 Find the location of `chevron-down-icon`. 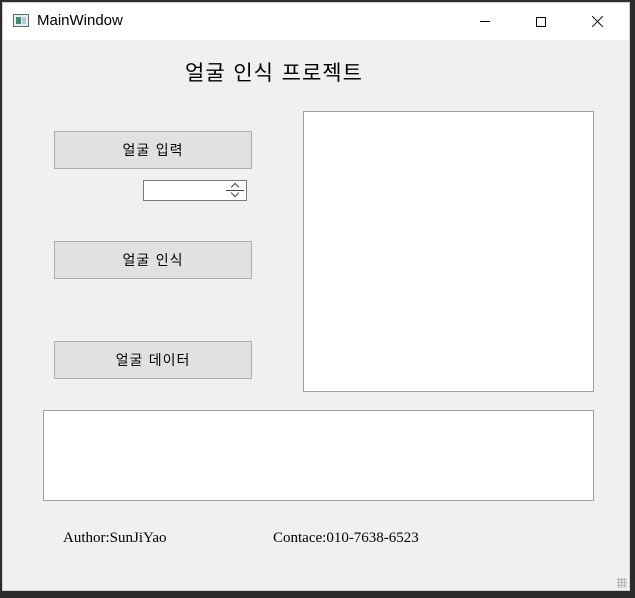

chevron-down-icon is located at coordinates (235, 193).